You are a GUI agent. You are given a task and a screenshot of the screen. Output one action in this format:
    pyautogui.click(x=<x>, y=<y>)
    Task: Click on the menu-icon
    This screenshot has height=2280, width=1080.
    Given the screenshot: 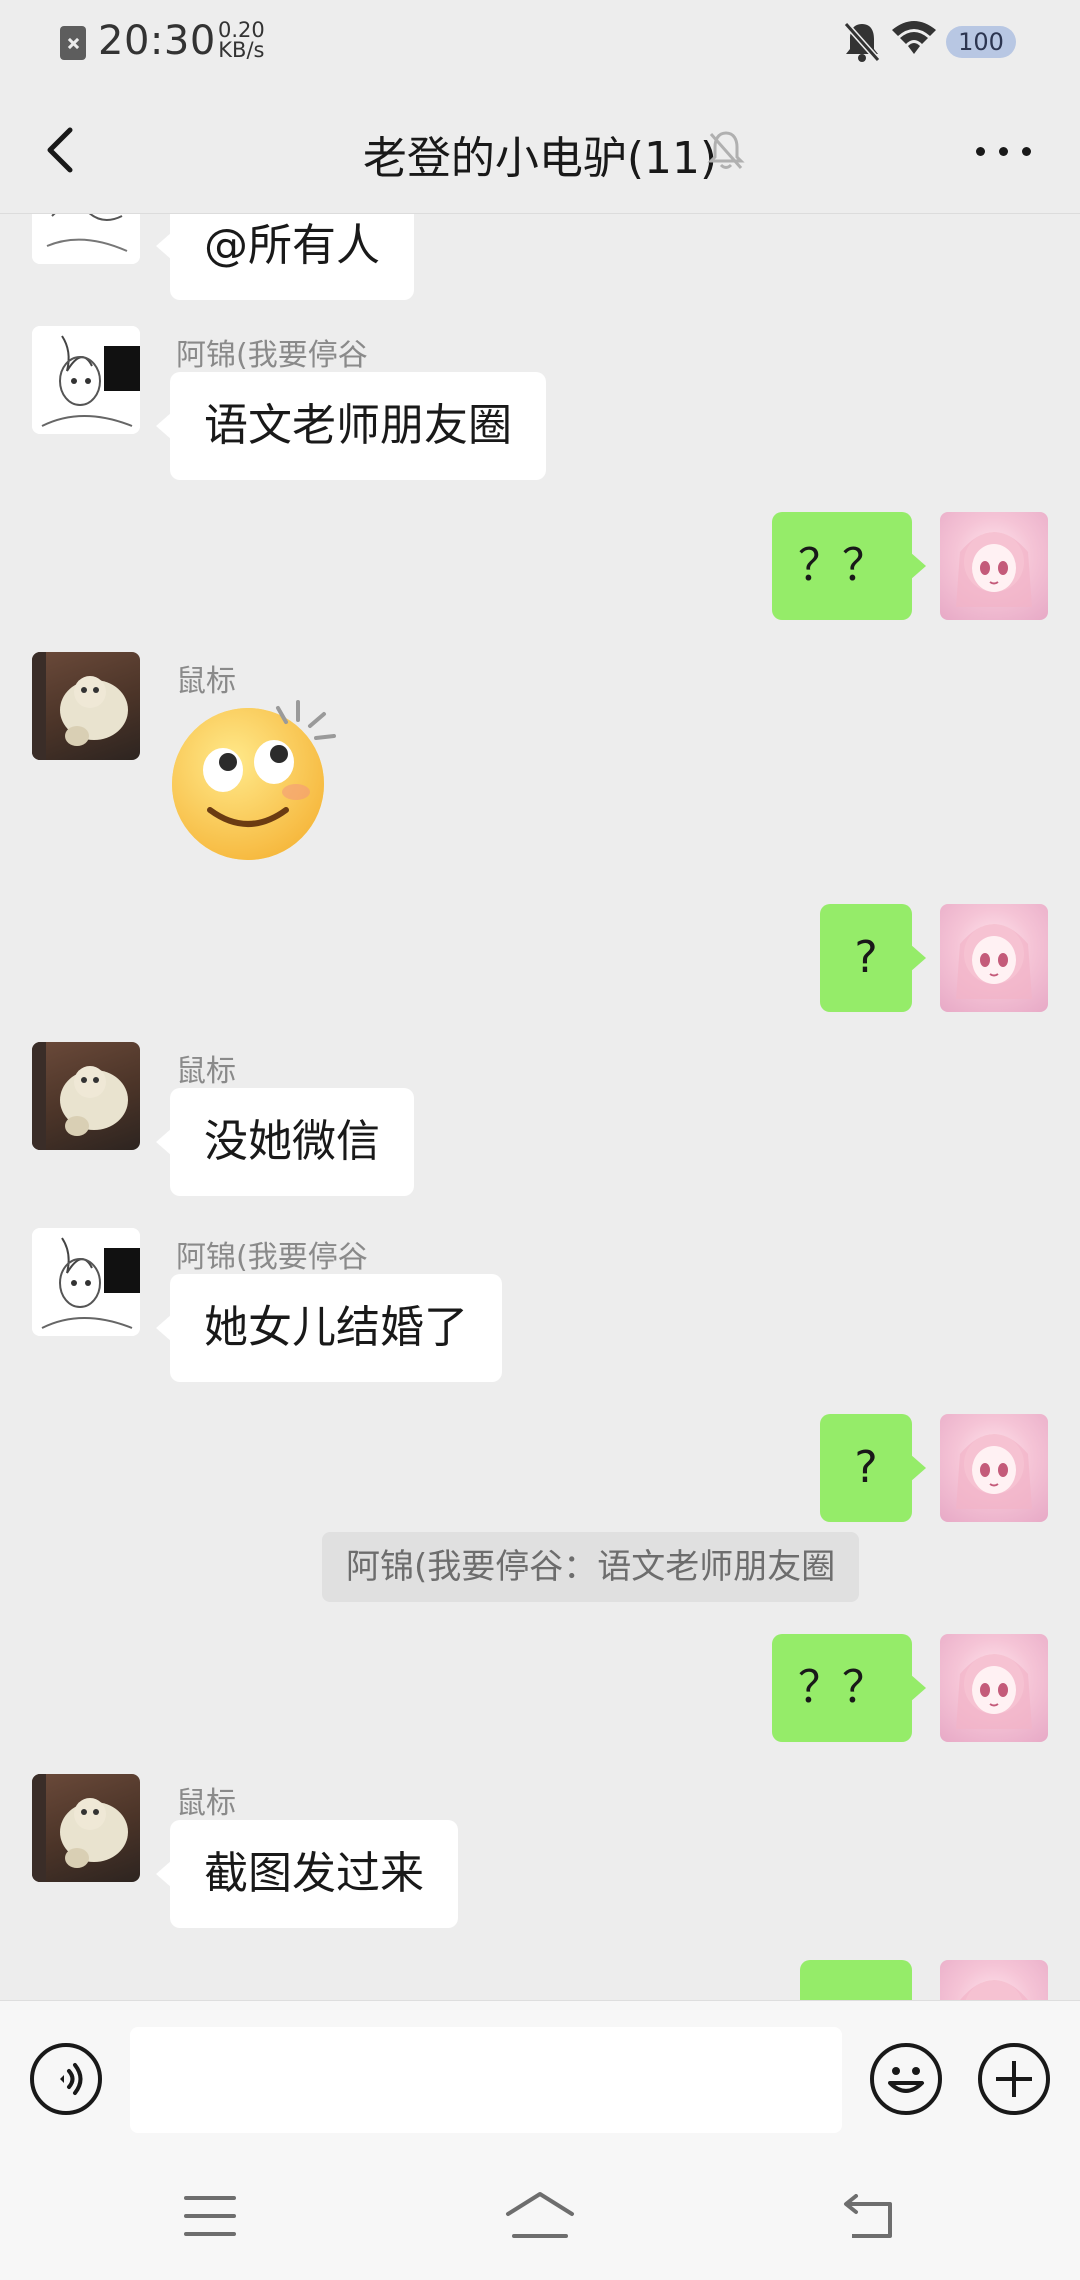 What is the action you would take?
    pyautogui.click(x=210, y=2216)
    